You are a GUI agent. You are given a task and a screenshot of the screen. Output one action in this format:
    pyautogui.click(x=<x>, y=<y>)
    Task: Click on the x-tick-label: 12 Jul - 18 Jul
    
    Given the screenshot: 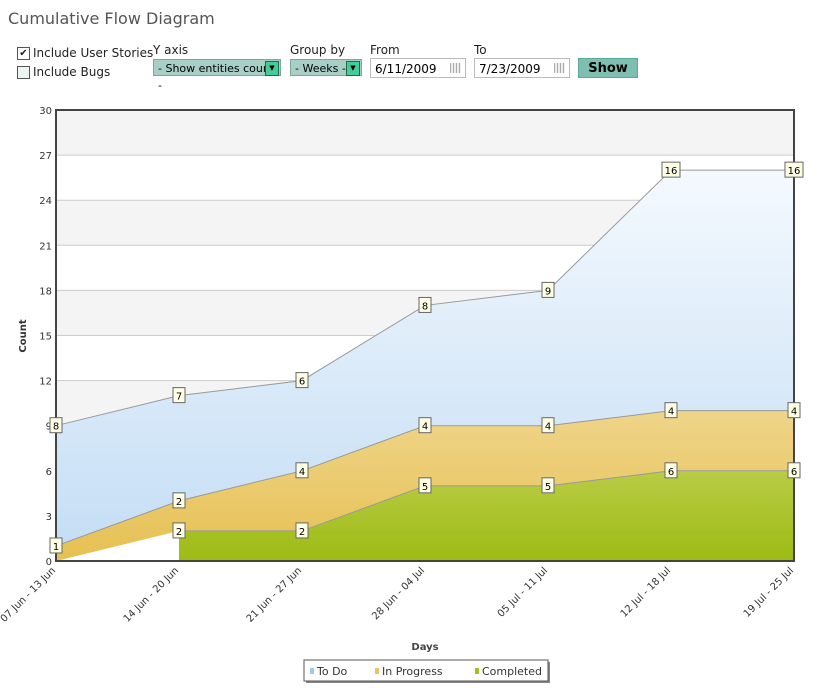 What is the action you would take?
    pyautogui.click(x=646, y=592)
    